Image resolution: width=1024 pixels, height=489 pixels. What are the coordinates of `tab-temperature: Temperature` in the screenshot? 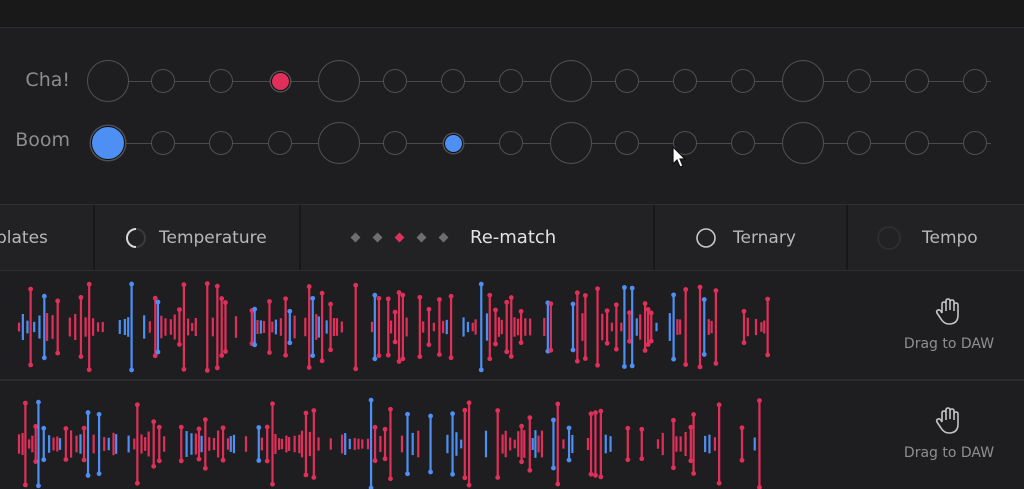 It's located at (197, 237).